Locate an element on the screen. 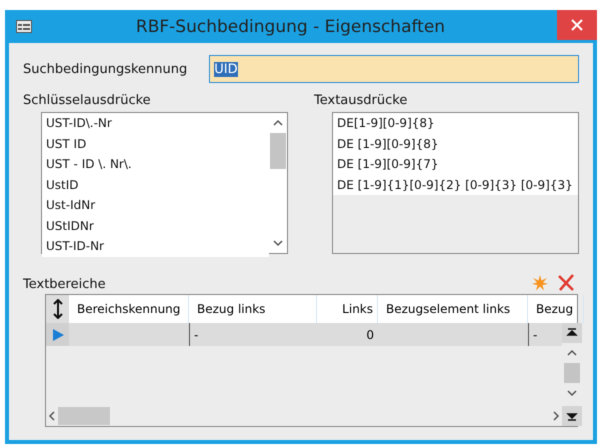 The image size is (601, 447). resize-icon is located at coordinates (57, 309).